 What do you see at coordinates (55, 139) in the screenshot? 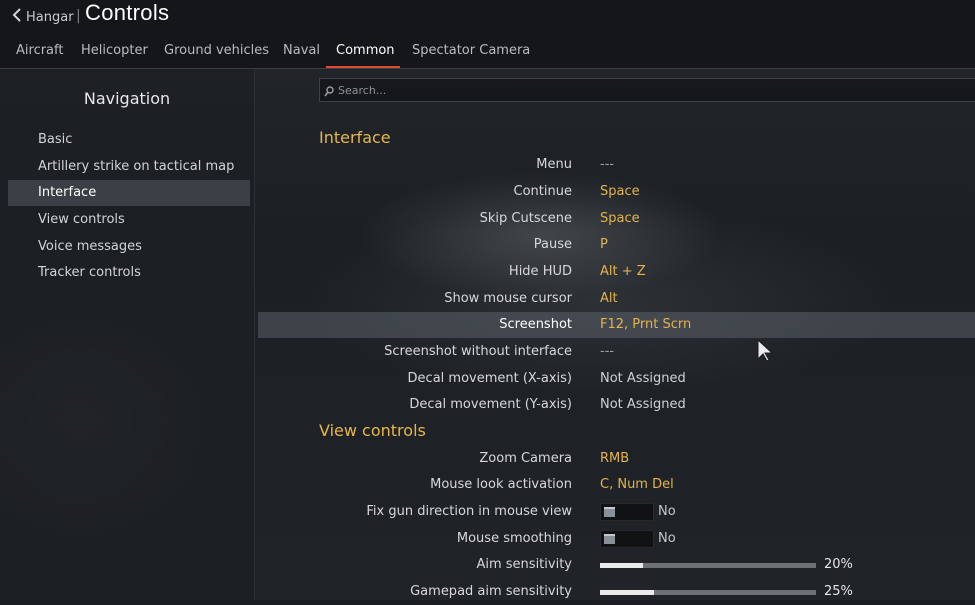
I see `nav-item-label: Basic` at bounding box center [55, 139].